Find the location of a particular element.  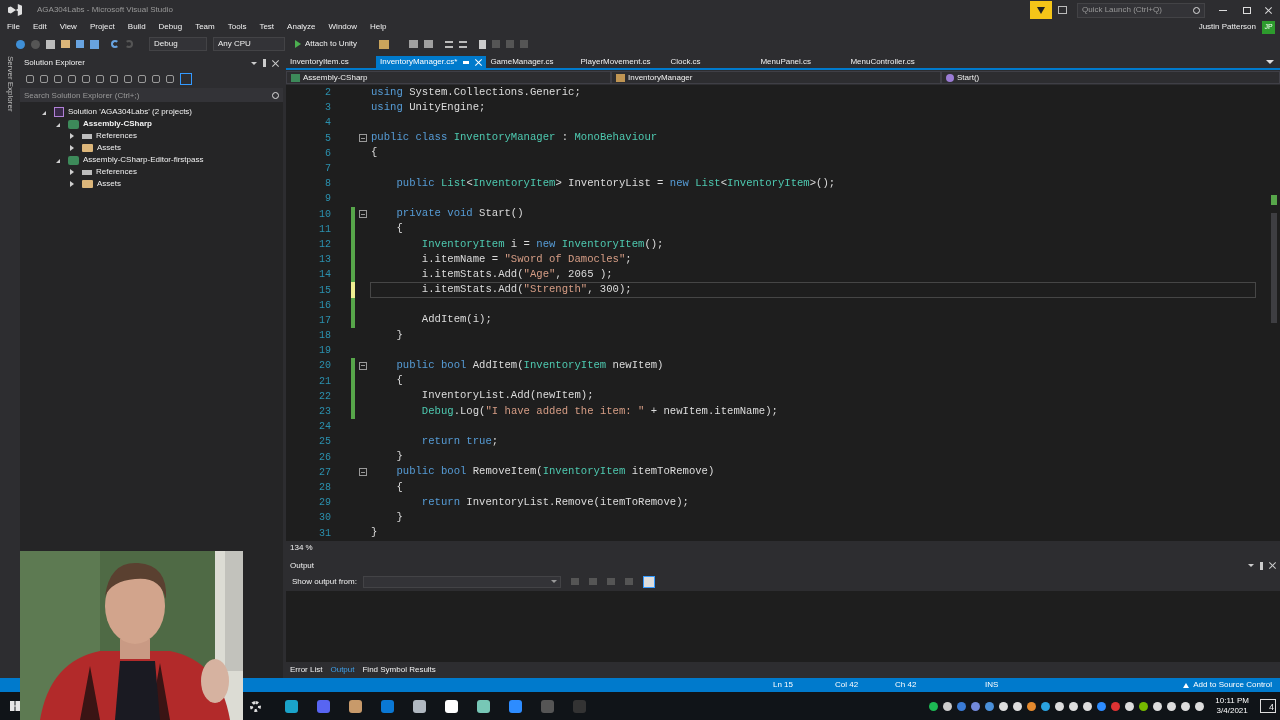

platform-dropdown: Any CPU is located at coordinates (249, 44).